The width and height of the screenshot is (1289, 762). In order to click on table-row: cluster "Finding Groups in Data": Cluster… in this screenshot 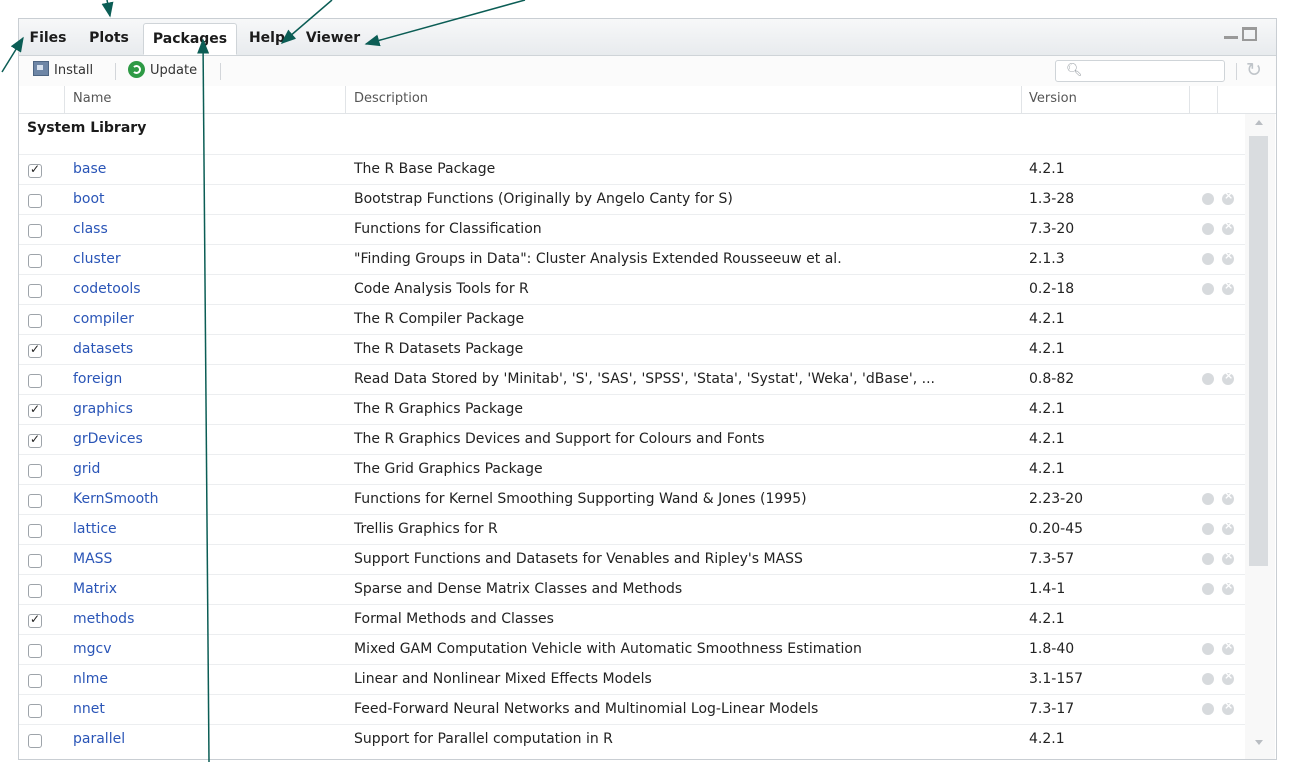, I will do `click(632, 259)`.